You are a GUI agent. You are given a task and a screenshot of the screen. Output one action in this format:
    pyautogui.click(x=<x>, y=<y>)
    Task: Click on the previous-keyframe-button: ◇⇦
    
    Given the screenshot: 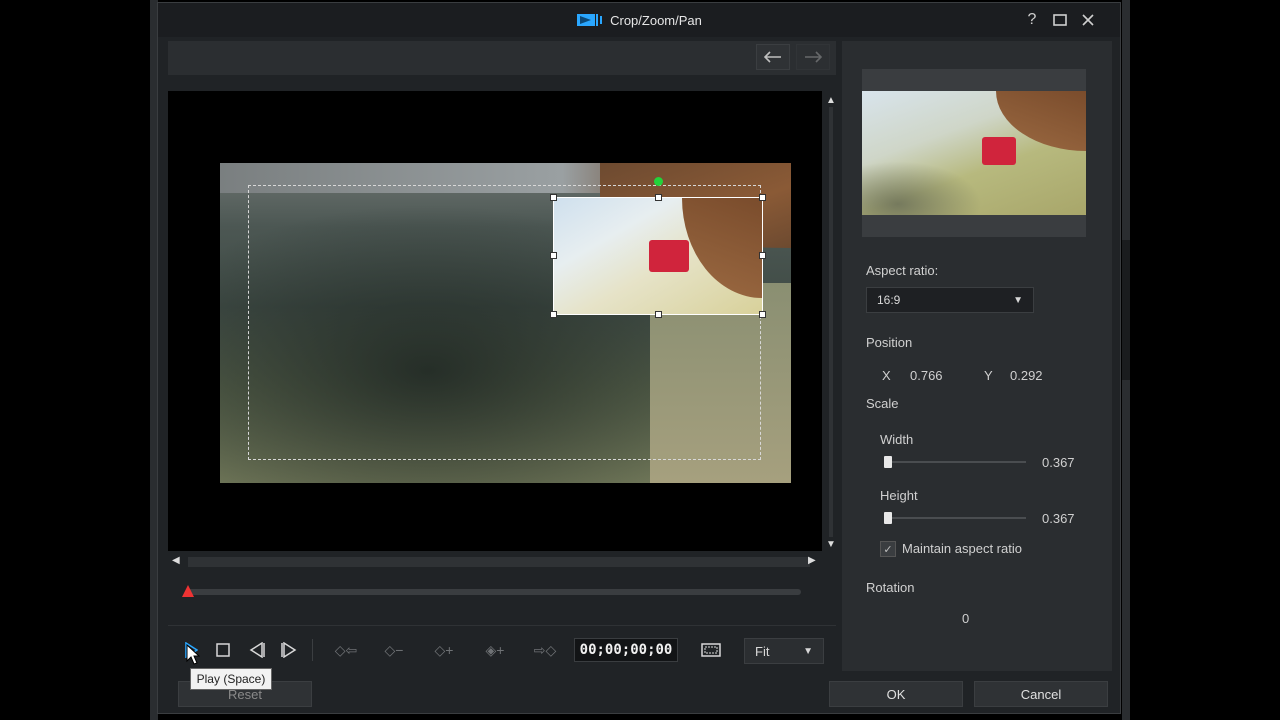 What is the action you would take?
    pyautogui.click(x=346, y=650)
    